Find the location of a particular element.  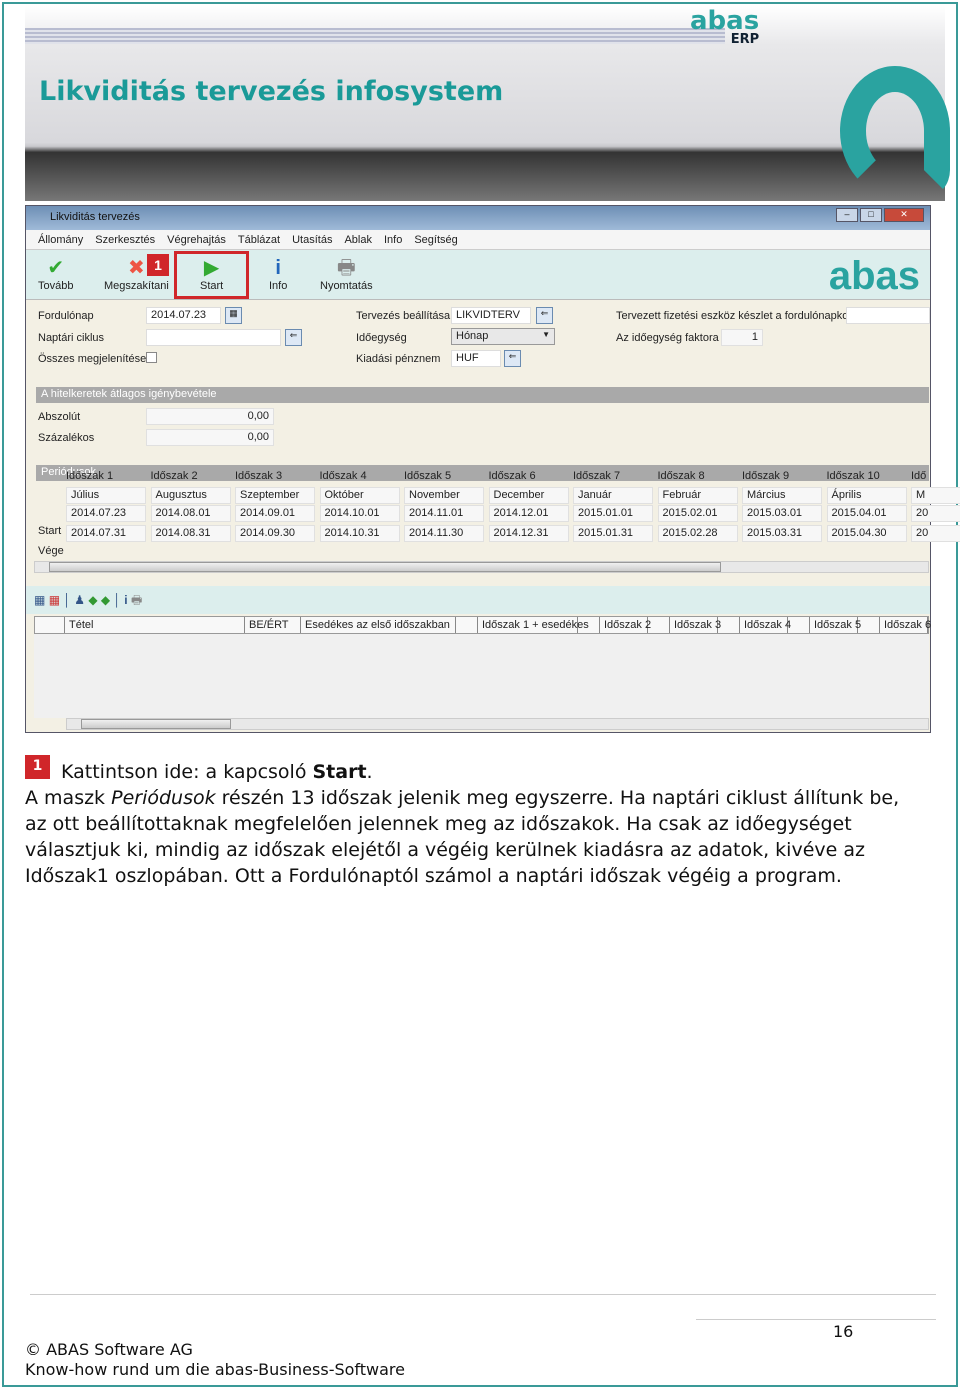

abszolut-value: 0,00 is located at coordinates (210, 416).